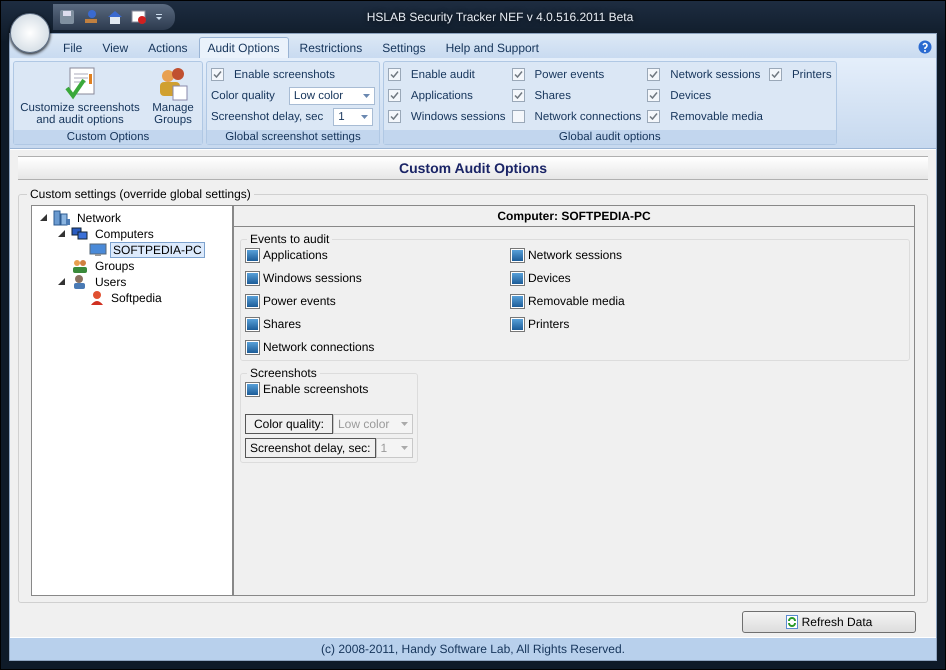  Describe the element at coordinates (139, 17) in the screenshot. I see `window-close-icon` at that location.